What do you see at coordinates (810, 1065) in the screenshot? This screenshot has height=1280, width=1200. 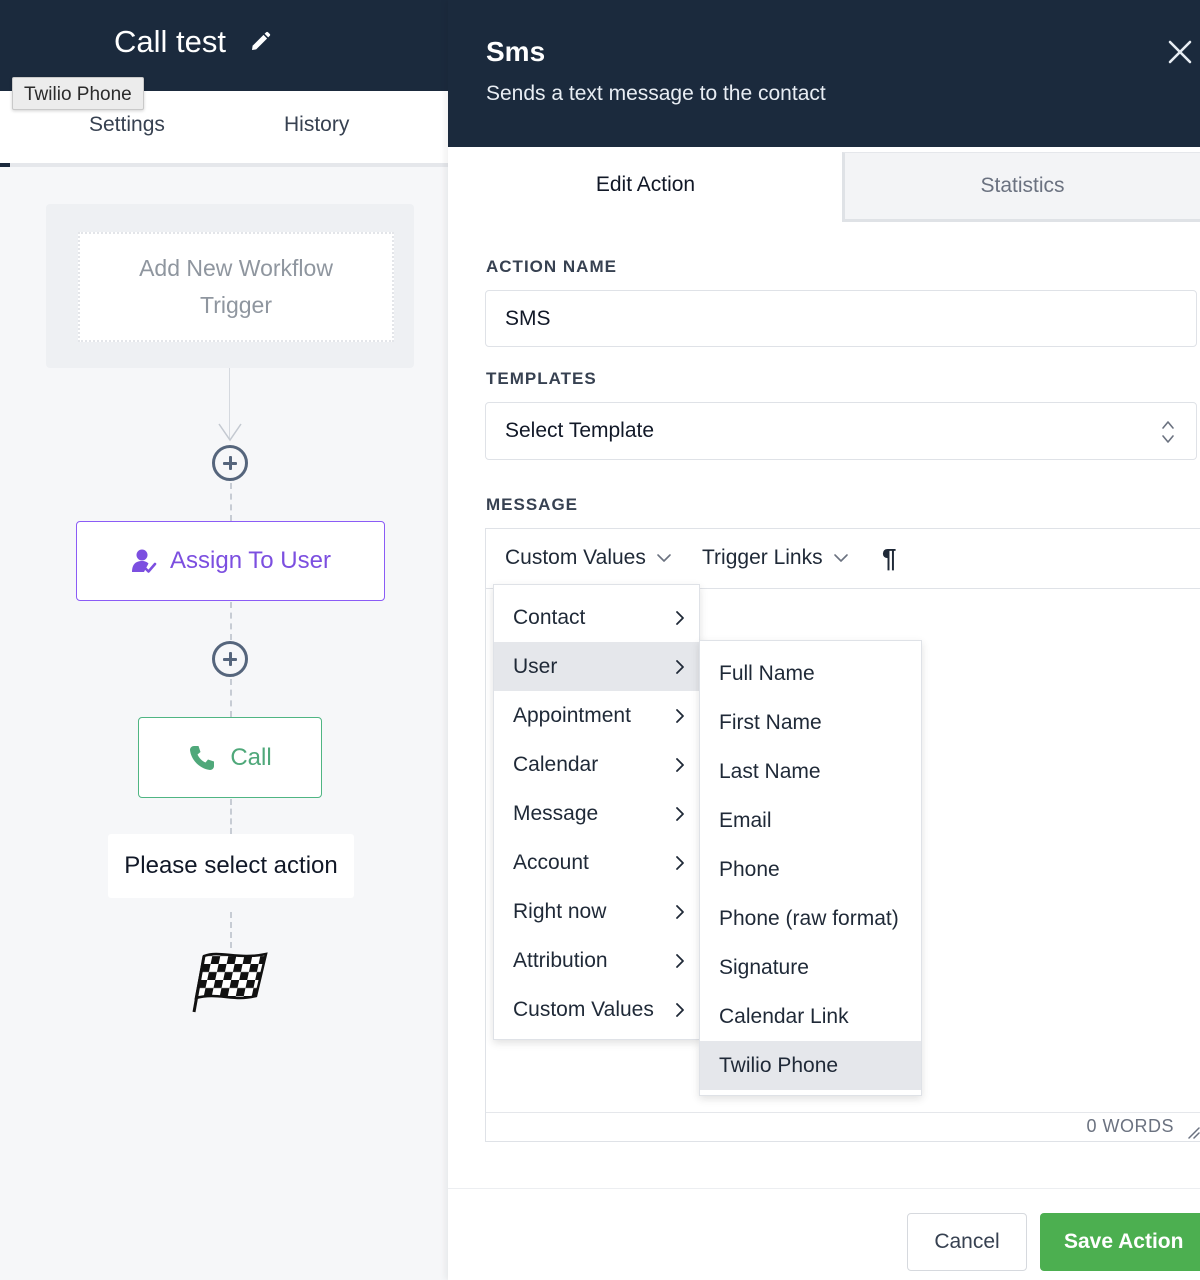 I see `submenu-item-twilio-phone: Twilio Phone` at bounding box center [810, 1065].